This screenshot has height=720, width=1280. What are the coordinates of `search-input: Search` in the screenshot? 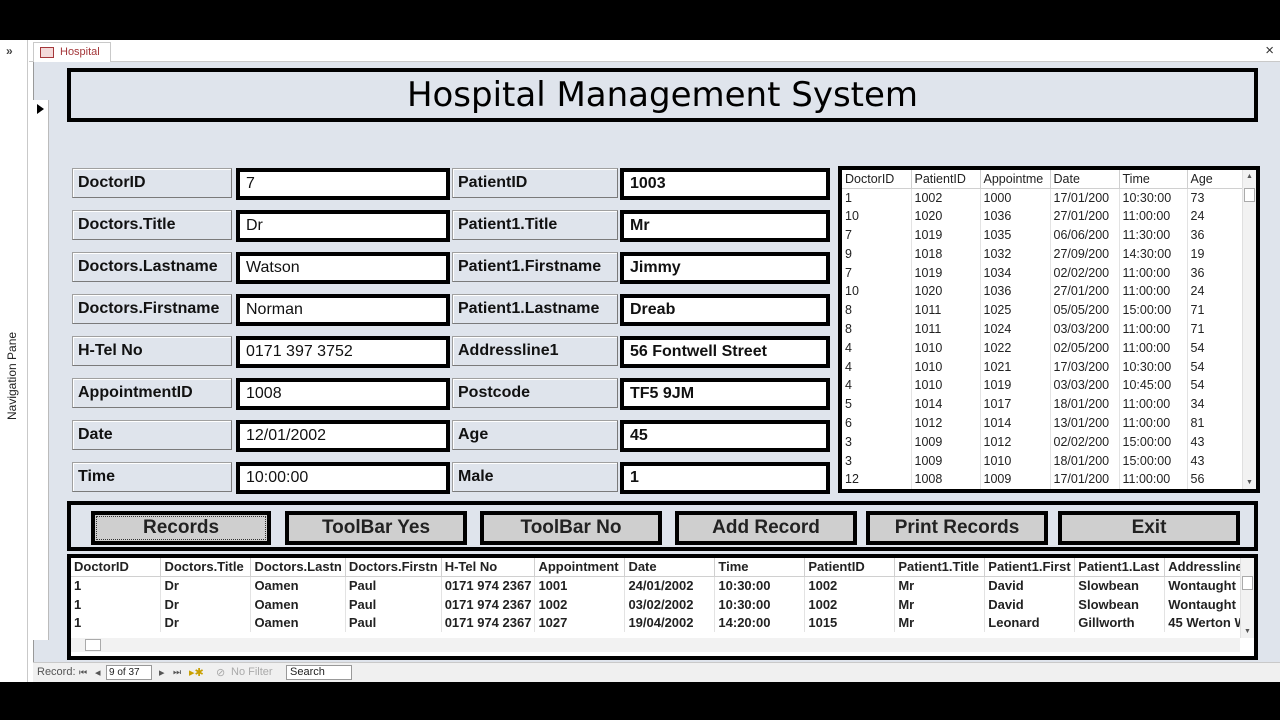 It's located at (319, 672).